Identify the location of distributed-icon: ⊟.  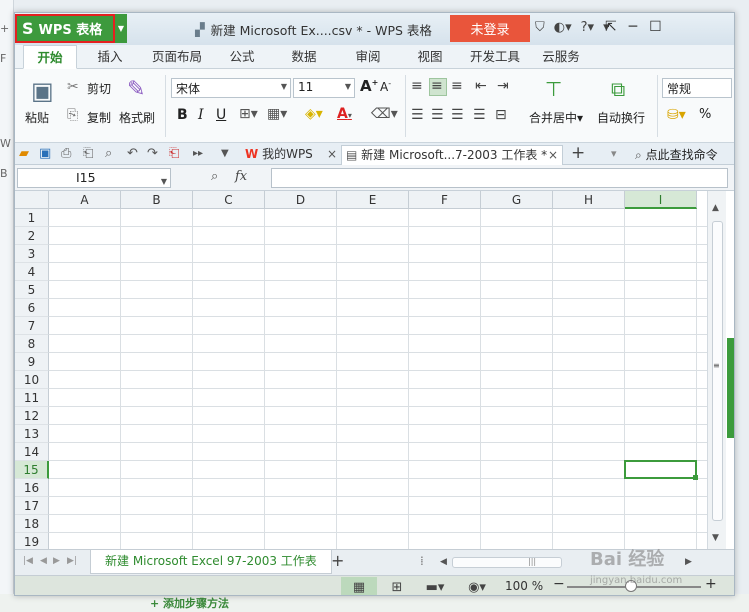
(501, 115).